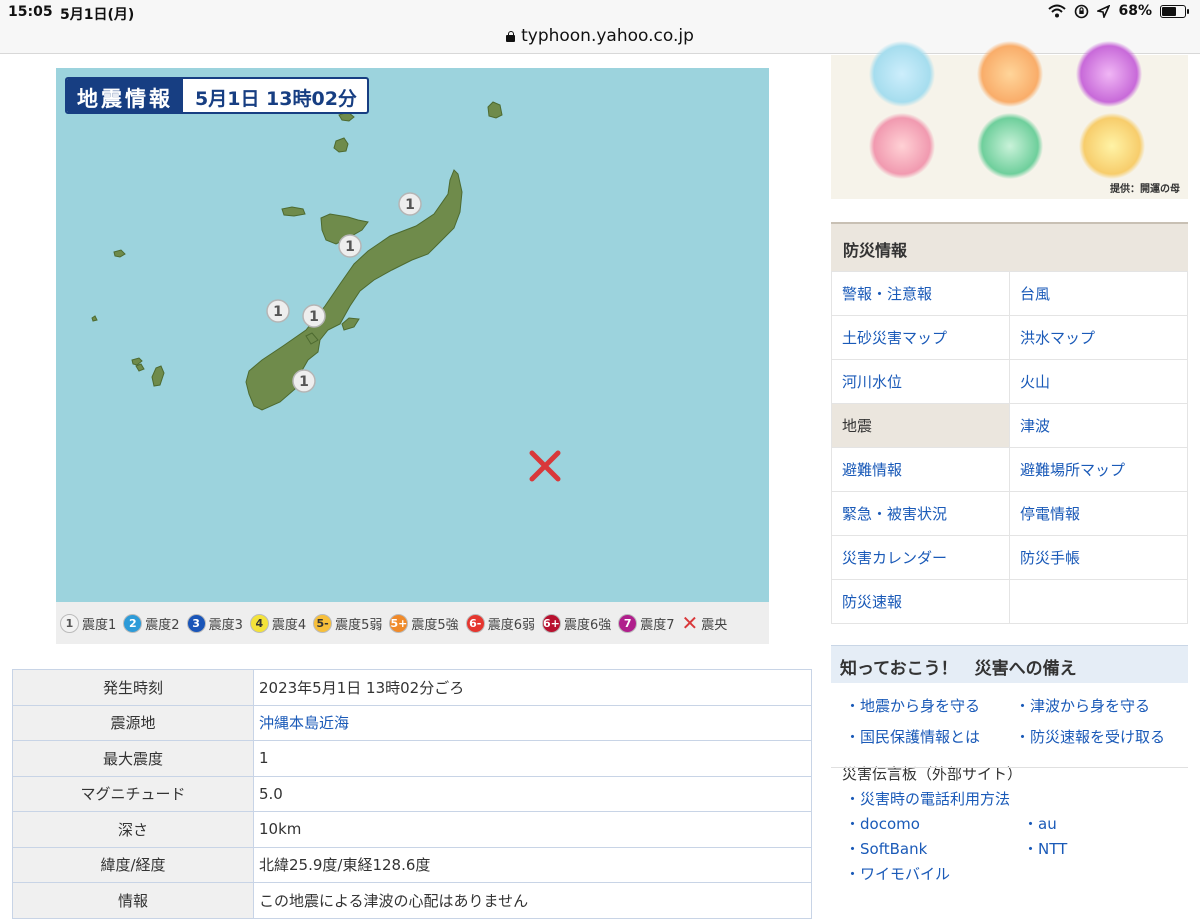 Image resolution: width=1200 pixels, height=919 pixels. What do you see at coordinates (1100, 705) in the screenshot?
I see `preparedness-link: ・津波から身を守る` at bounding box center [1100, 705].